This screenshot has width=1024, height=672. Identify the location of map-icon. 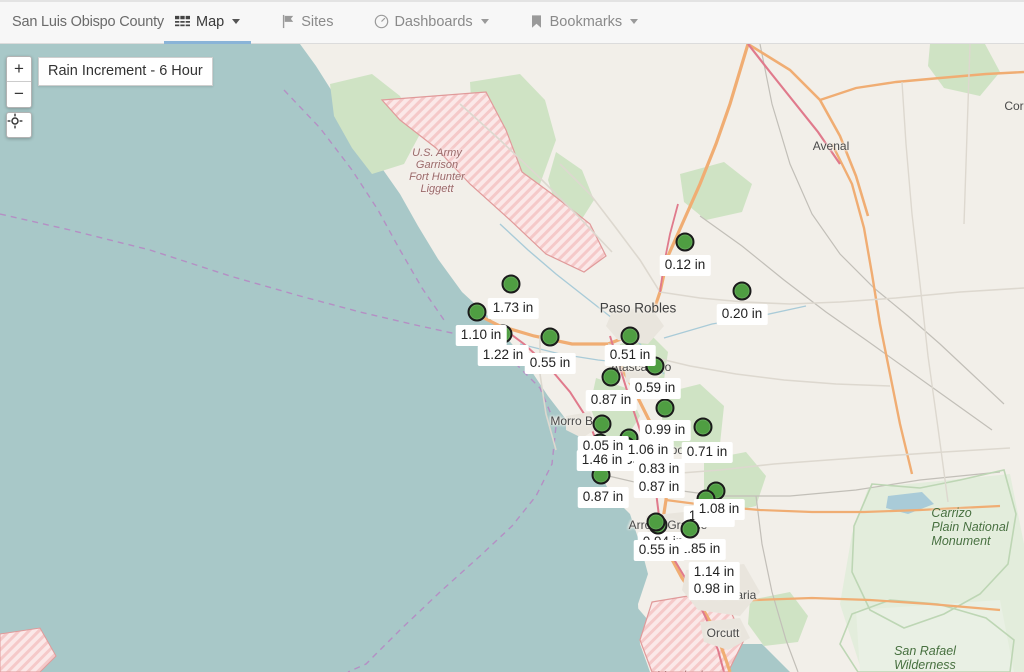
(183, 22).